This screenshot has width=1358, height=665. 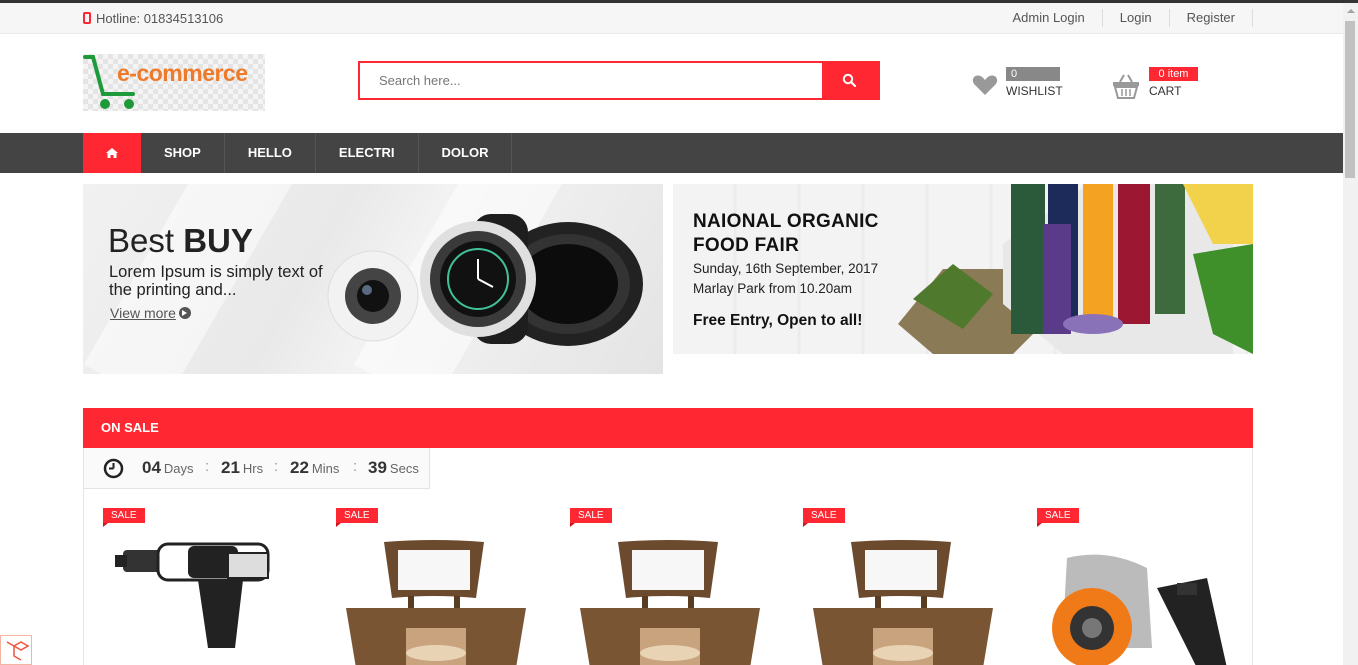 What do you see at coordinates (773, 288) in the screenshot?
I see `banner-place: Marlay Park from 10.20am` at bounding box center [773, 288].